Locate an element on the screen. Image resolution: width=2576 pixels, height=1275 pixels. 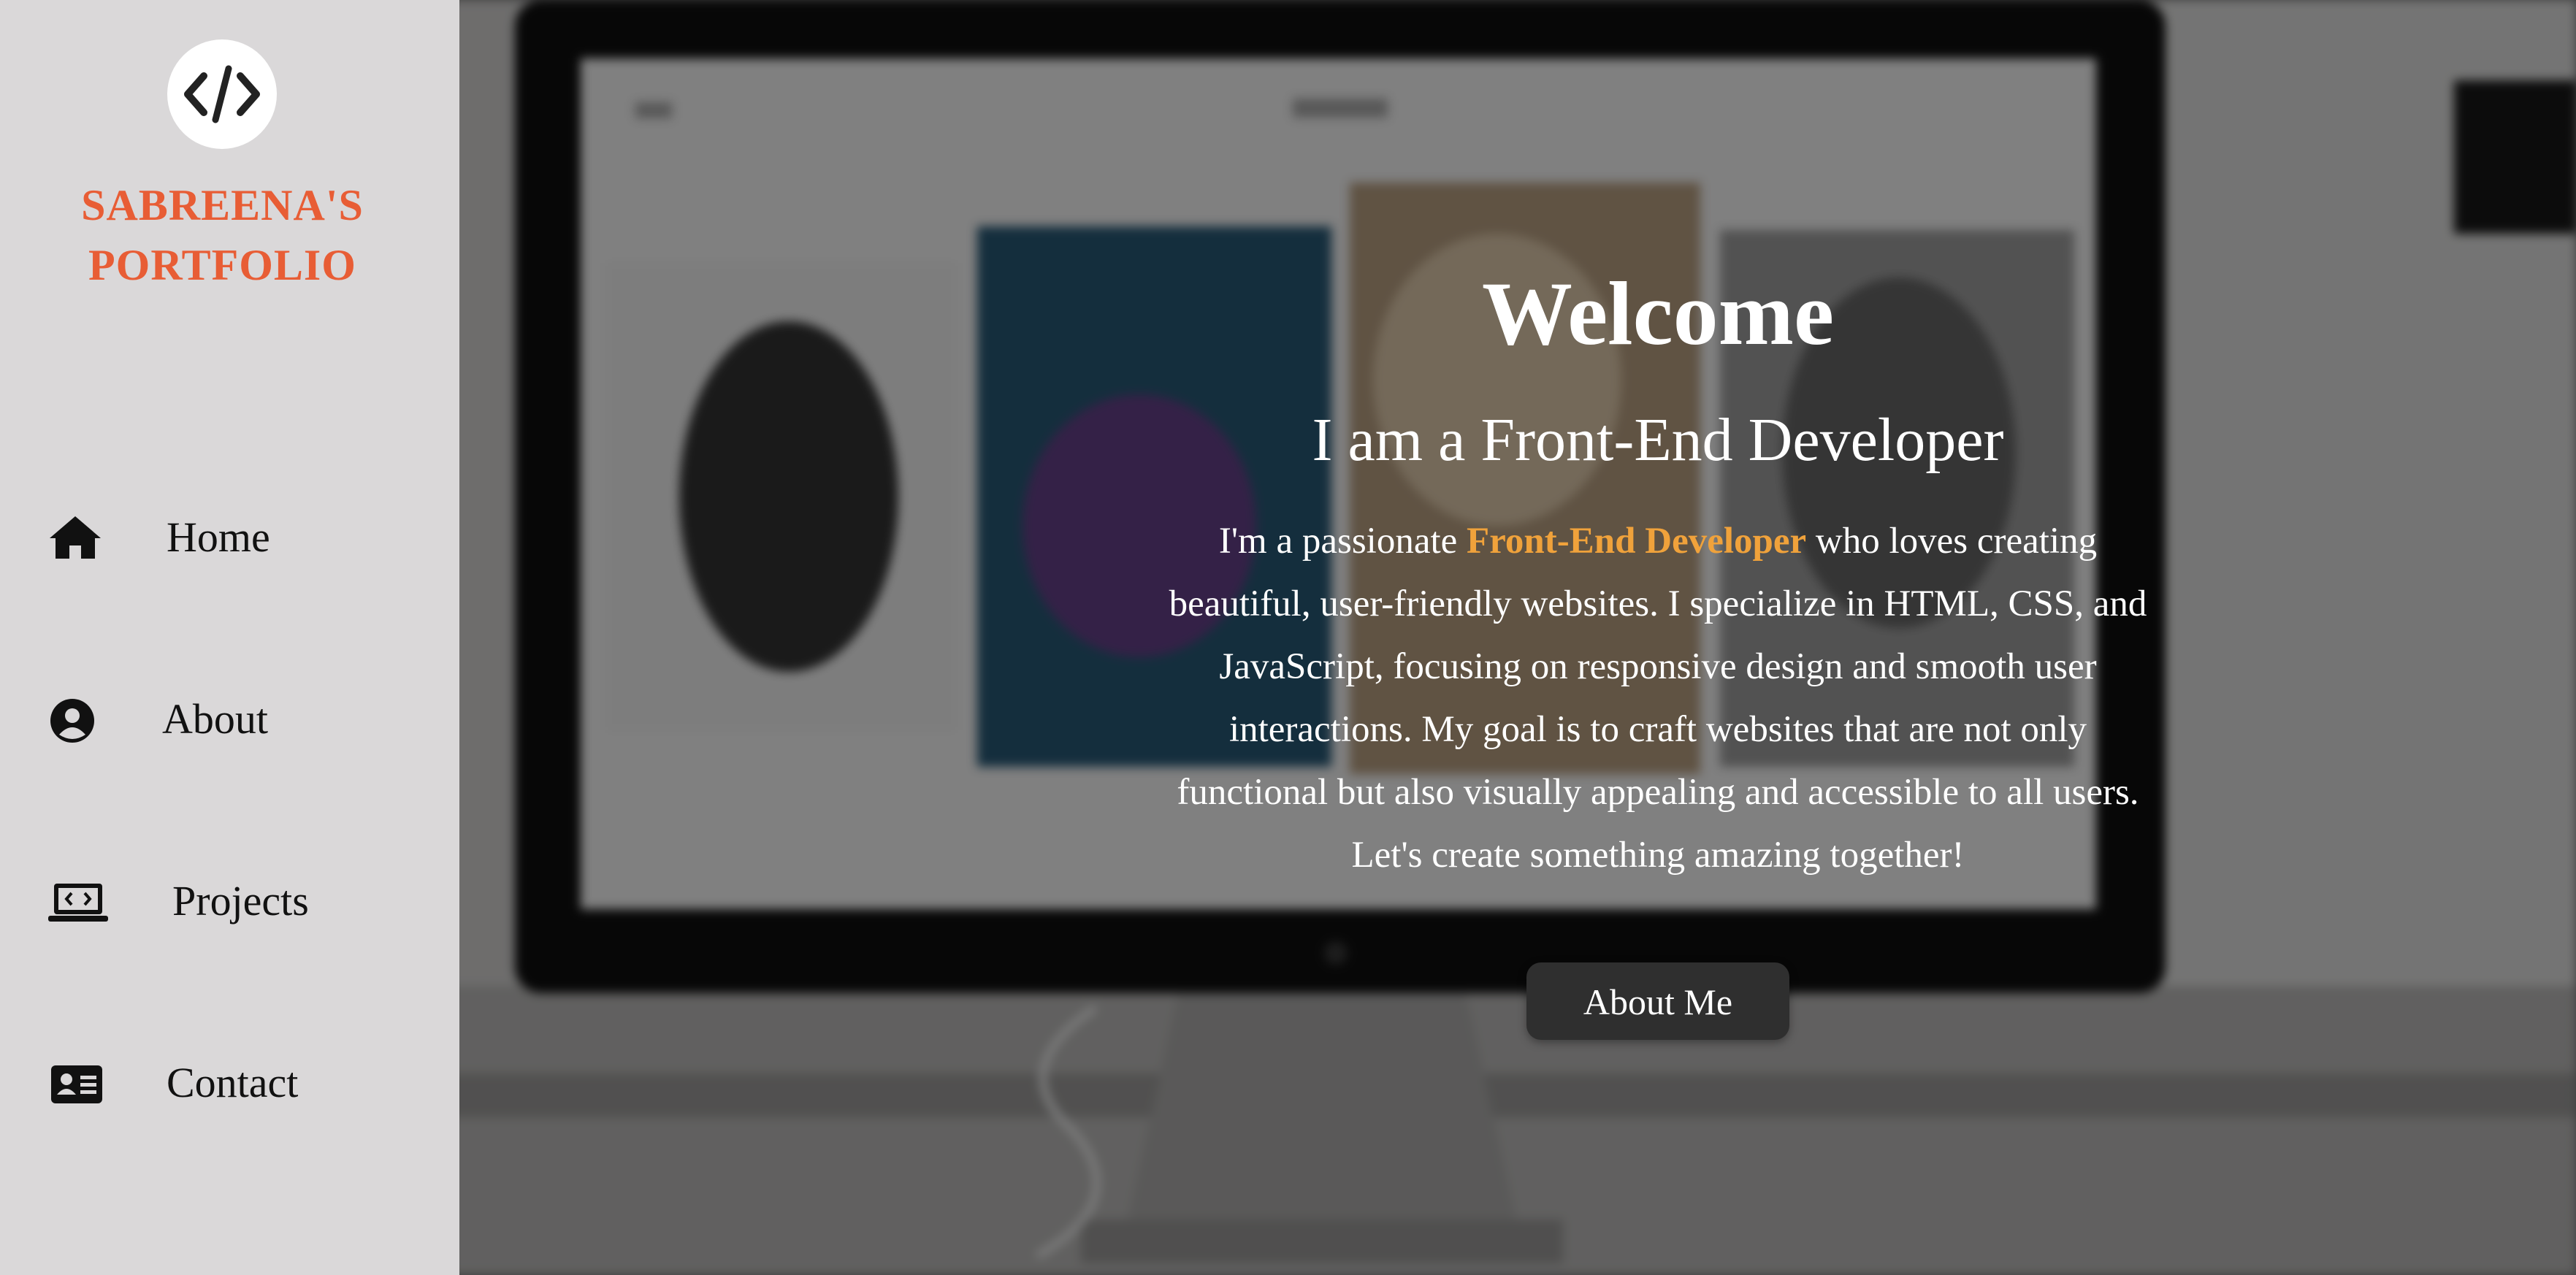
laptop-code-icon is located at coordinates (78, 902).